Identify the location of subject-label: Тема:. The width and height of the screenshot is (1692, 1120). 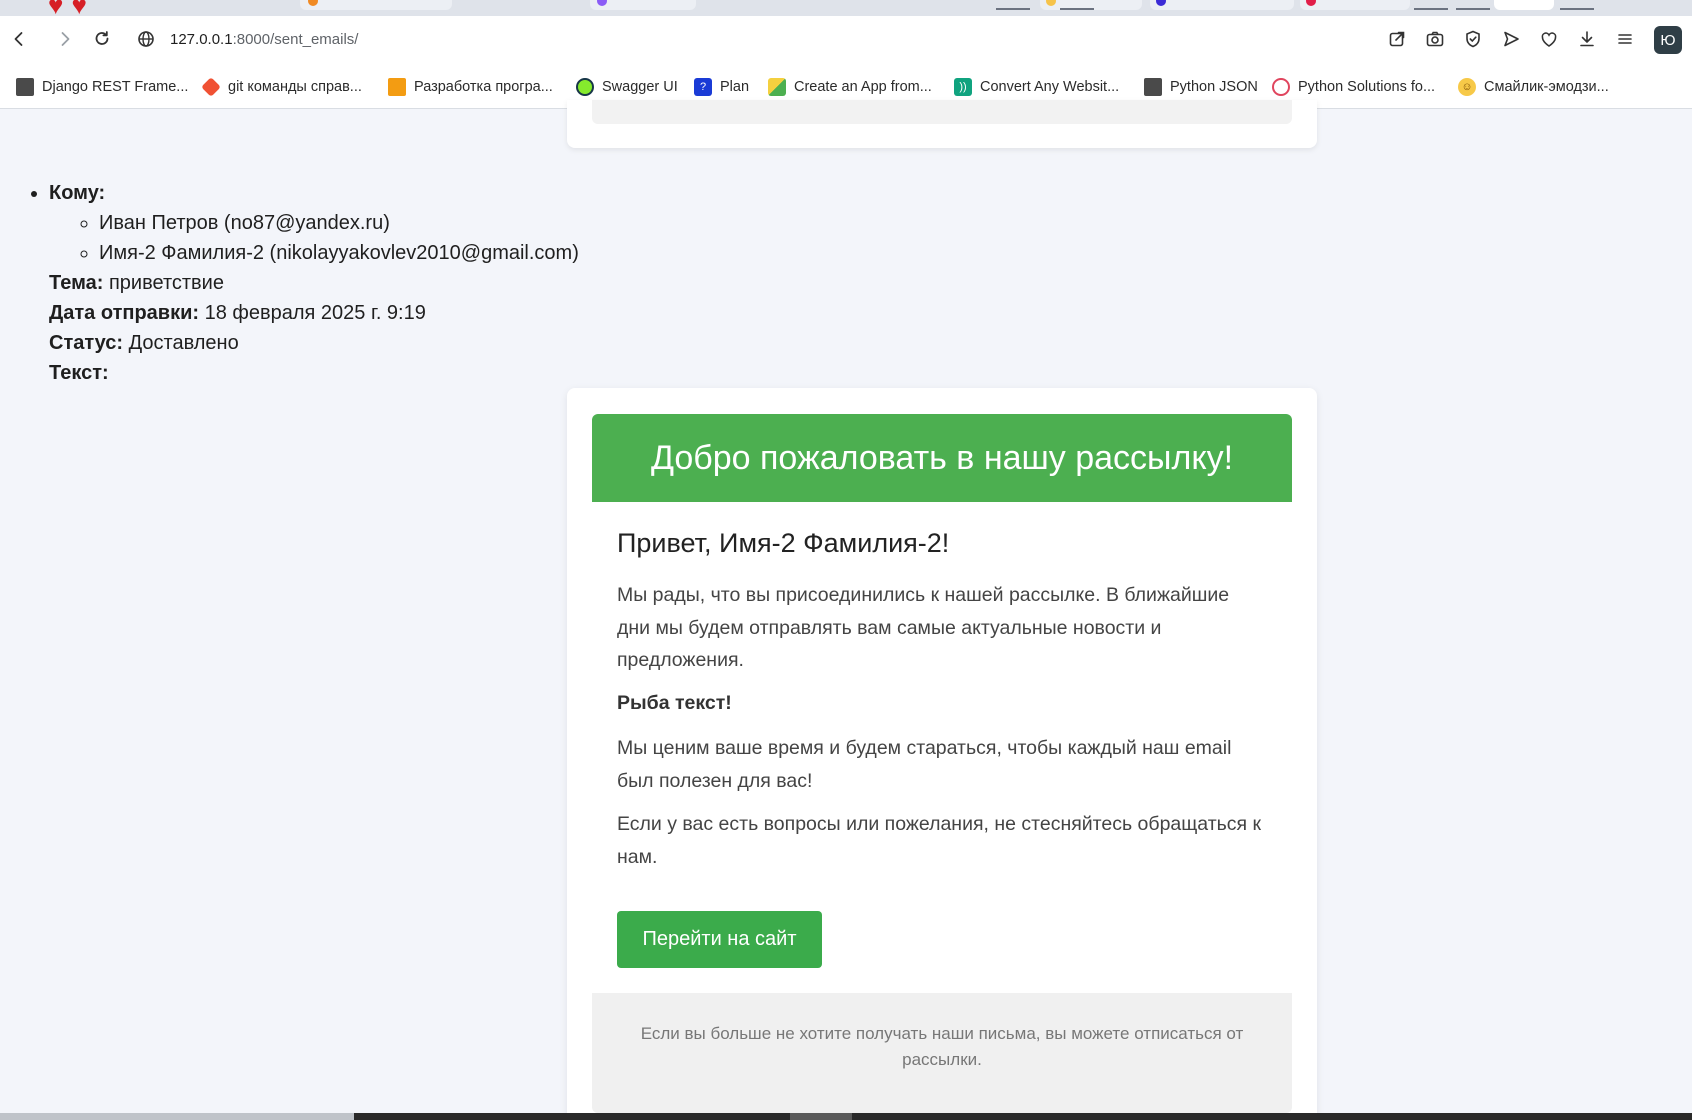
(76, 283).